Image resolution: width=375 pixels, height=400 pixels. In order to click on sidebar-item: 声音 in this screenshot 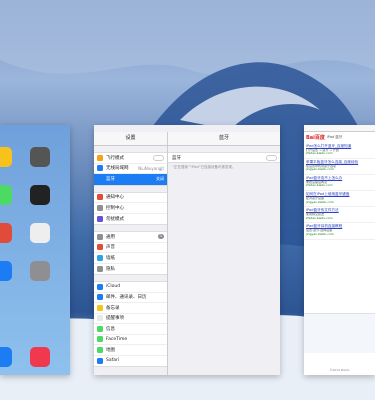, I will do `click(130, 248)`.